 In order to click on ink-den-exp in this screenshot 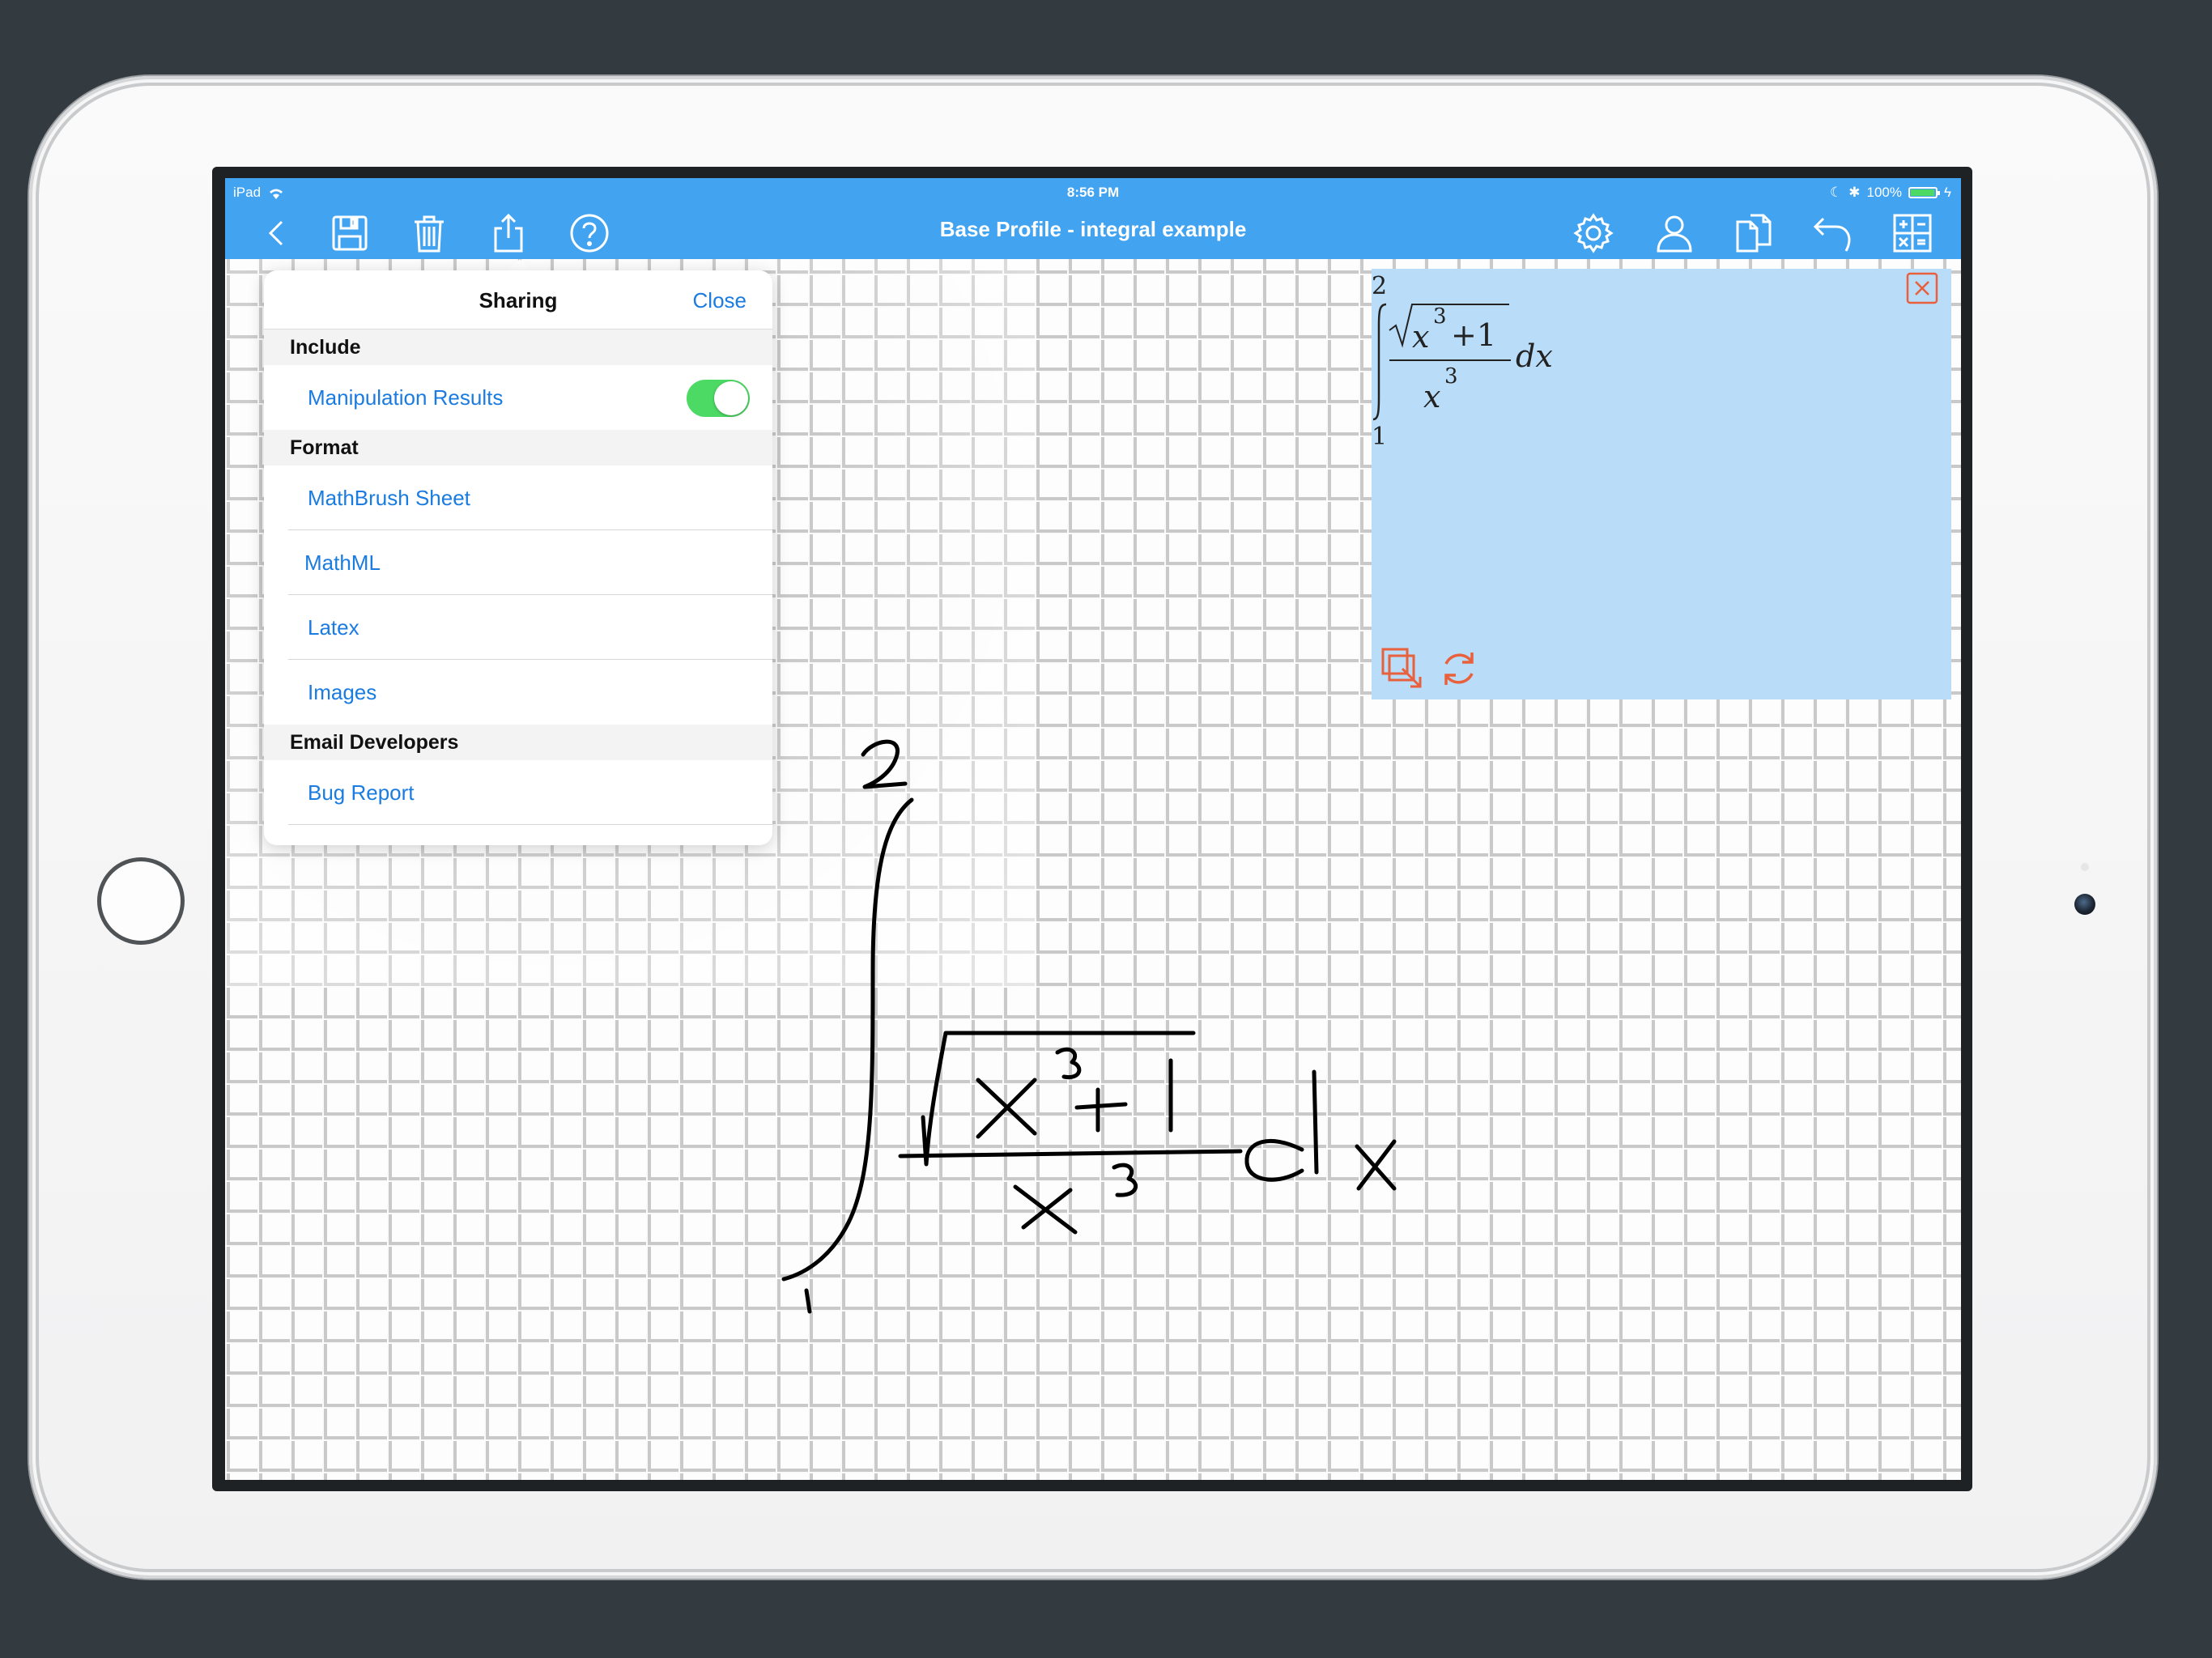, I will do `click(1125, 1180)`.